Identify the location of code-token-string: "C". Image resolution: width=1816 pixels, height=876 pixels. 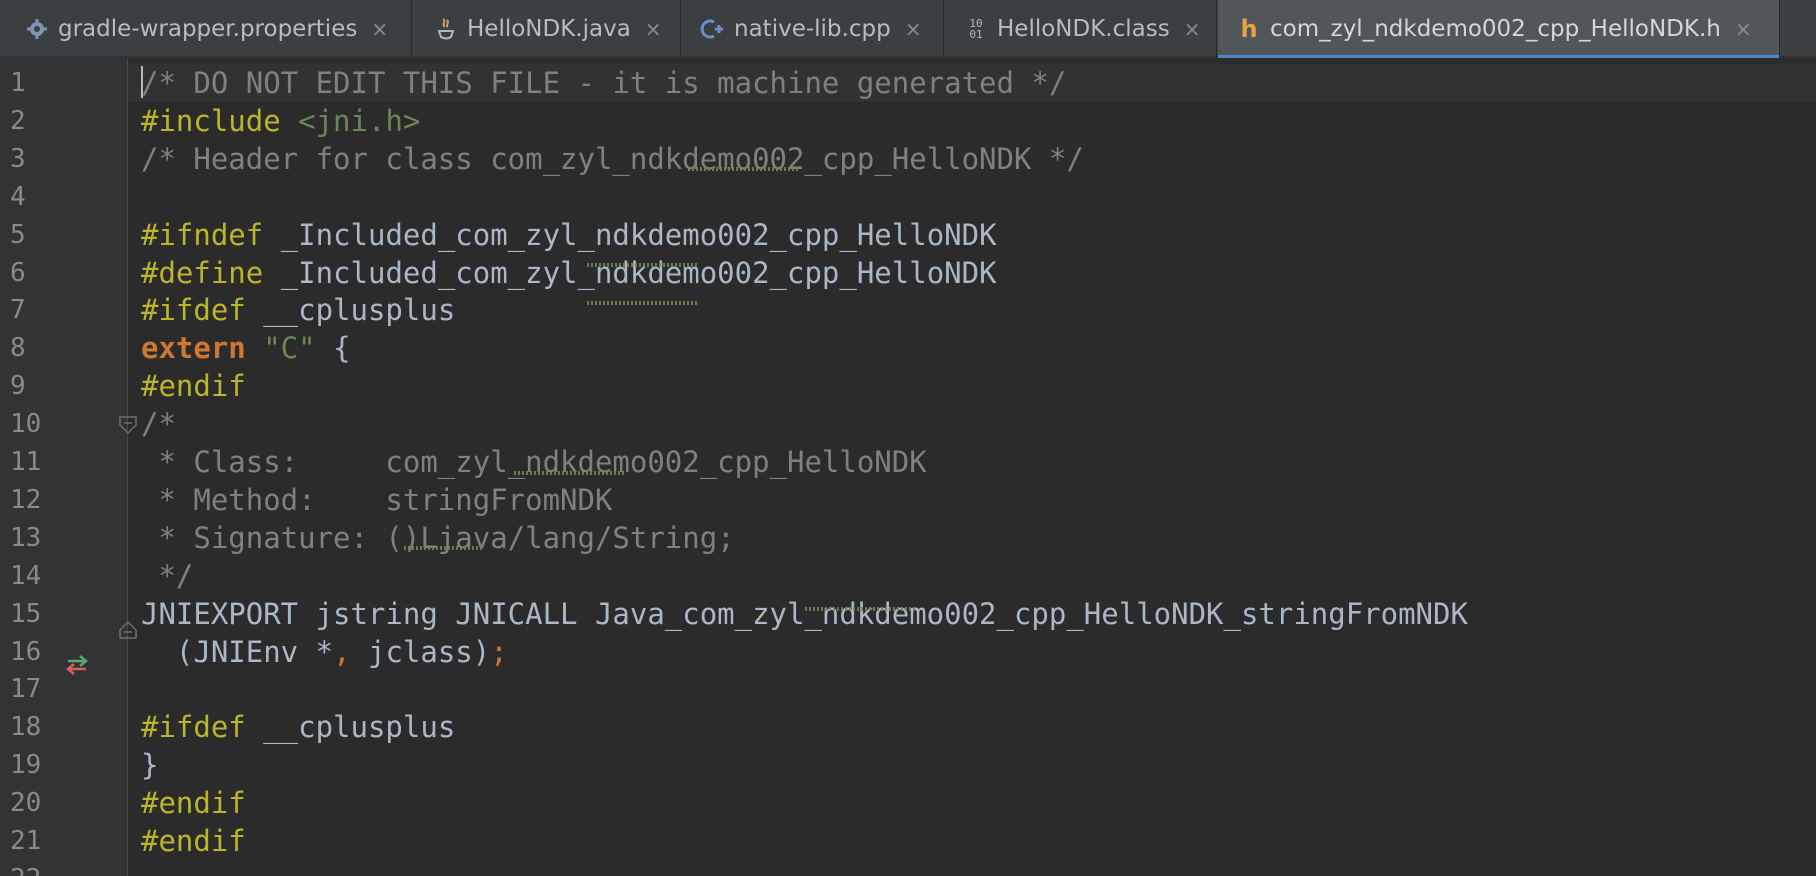
(289, 348).